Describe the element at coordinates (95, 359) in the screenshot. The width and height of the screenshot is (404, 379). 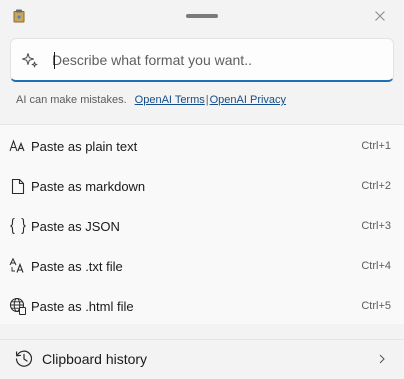
I see `clipboard-history-label: Clipboard history` at that location.